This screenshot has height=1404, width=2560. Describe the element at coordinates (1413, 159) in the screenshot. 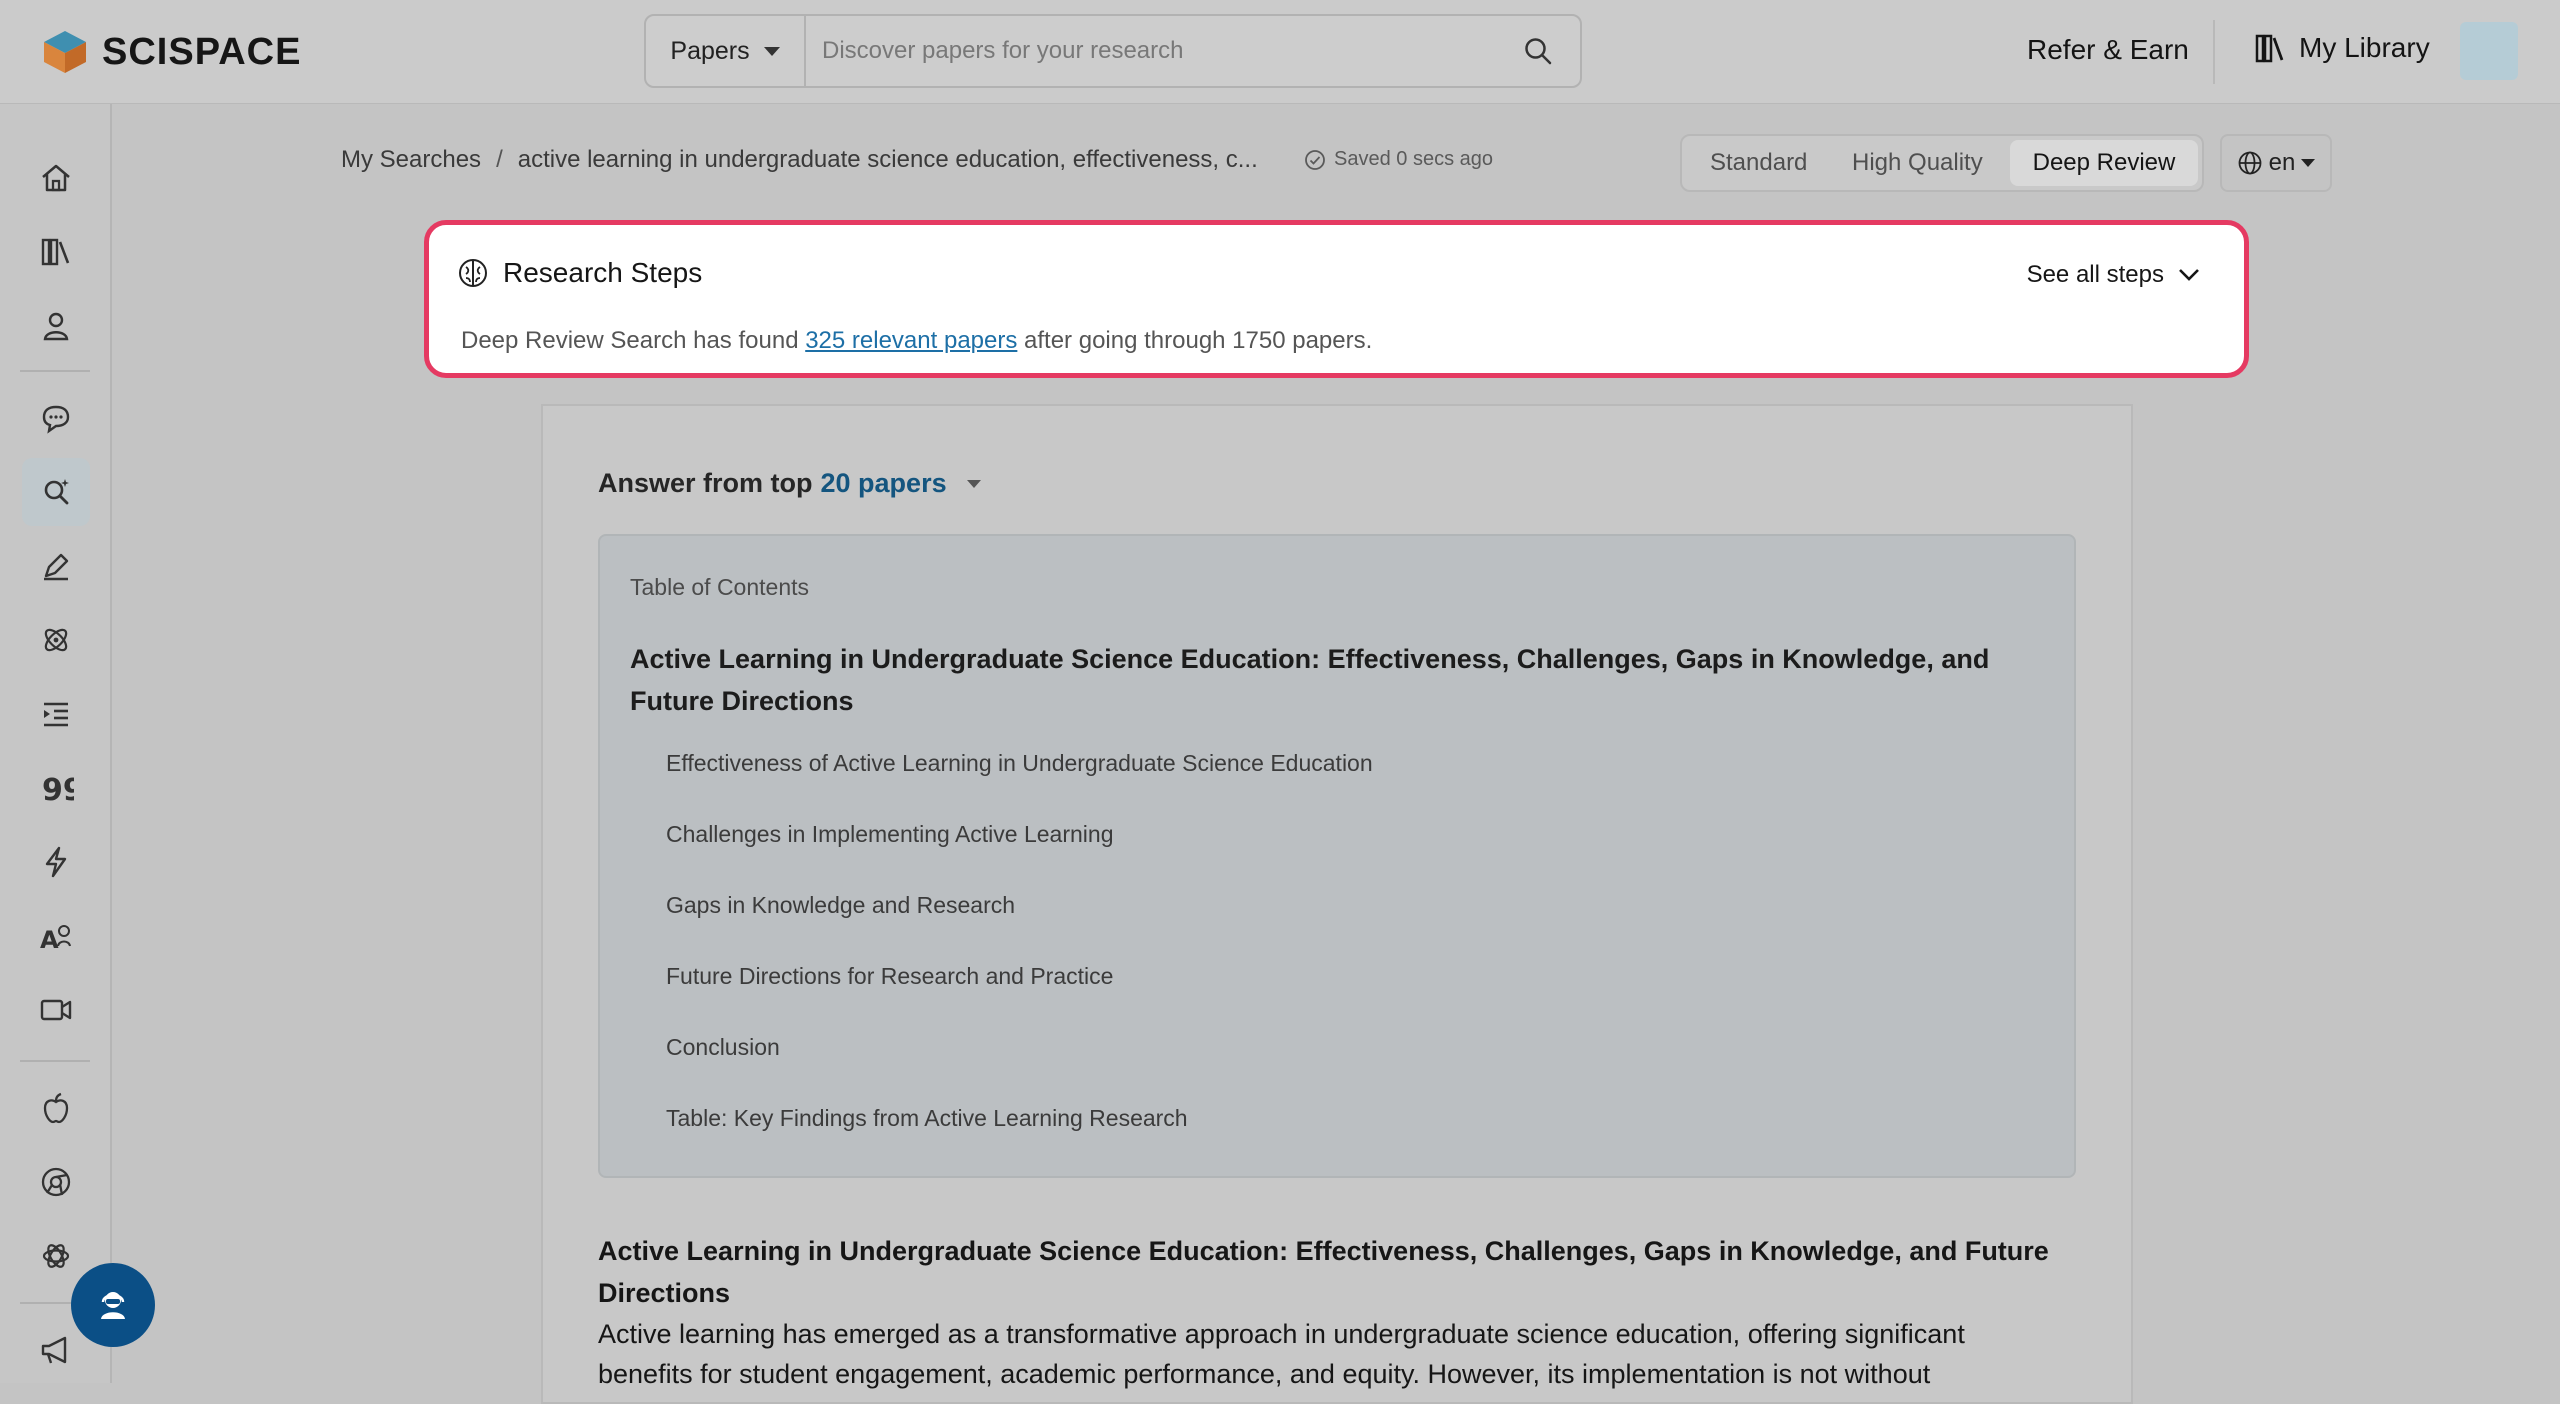

I see `saved-status-text: Saved 0 secs ago` at that location.